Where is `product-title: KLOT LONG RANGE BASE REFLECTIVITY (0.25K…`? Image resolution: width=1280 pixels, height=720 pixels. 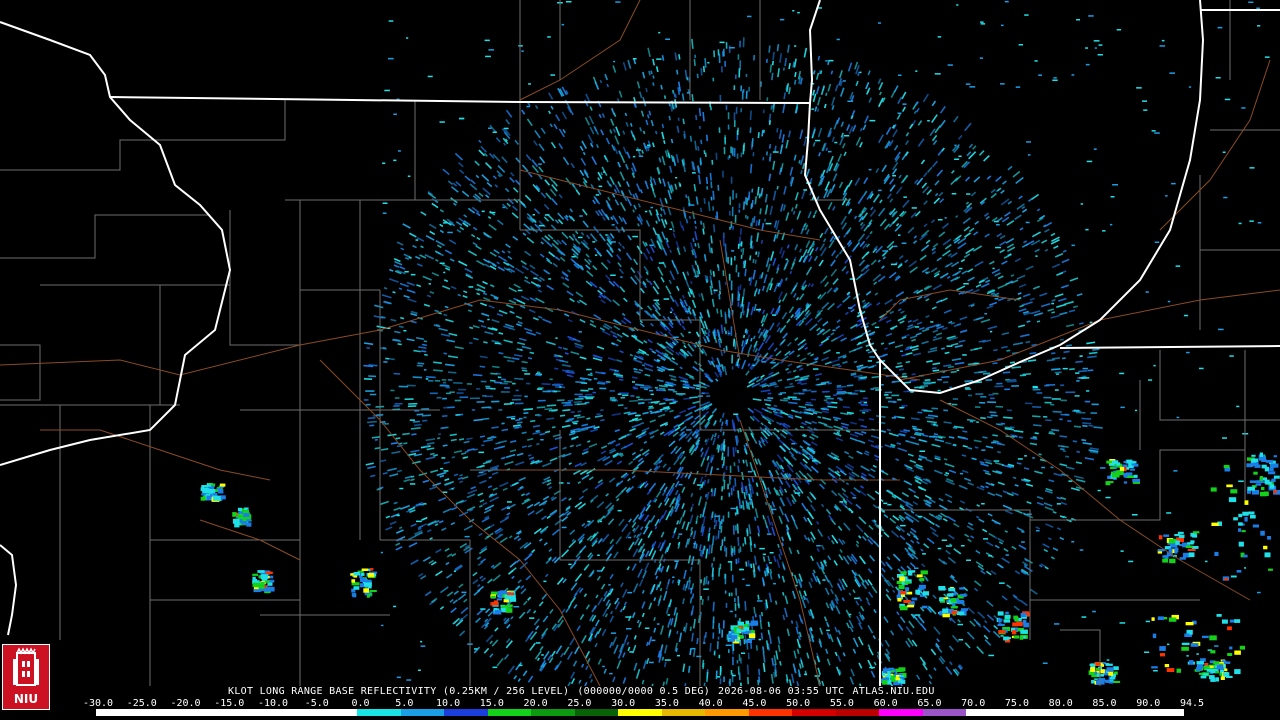
product-title: KLOT LONG RANGE BASE REFLECTIVITY (0.25K… is located at coordinates (585, 692).